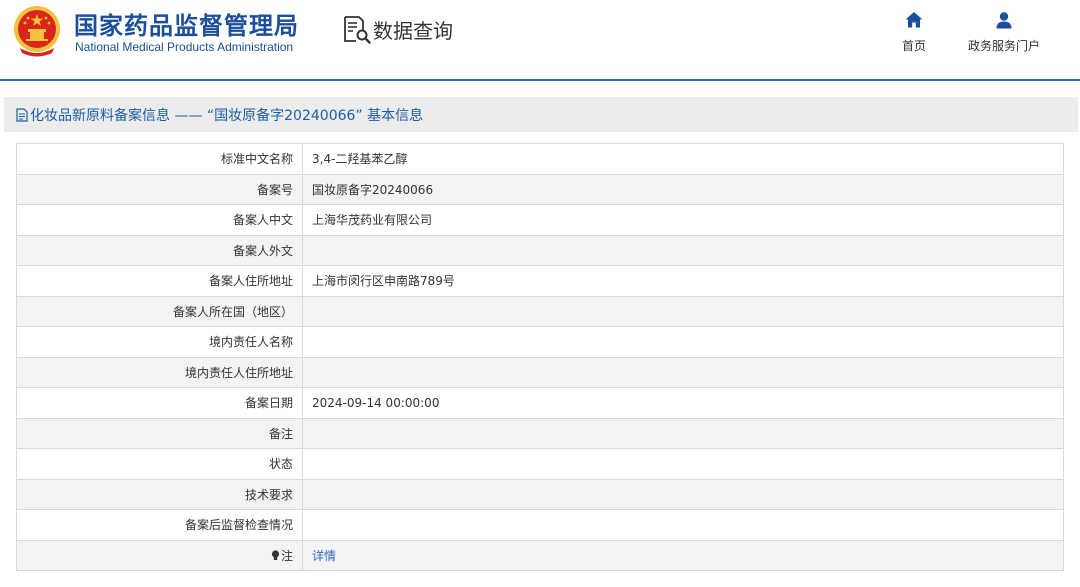 Image resolution: width=1080 pixels, height=587 pixels. I want to click on field-label-filing-number: 备案号, so click(159, 189).